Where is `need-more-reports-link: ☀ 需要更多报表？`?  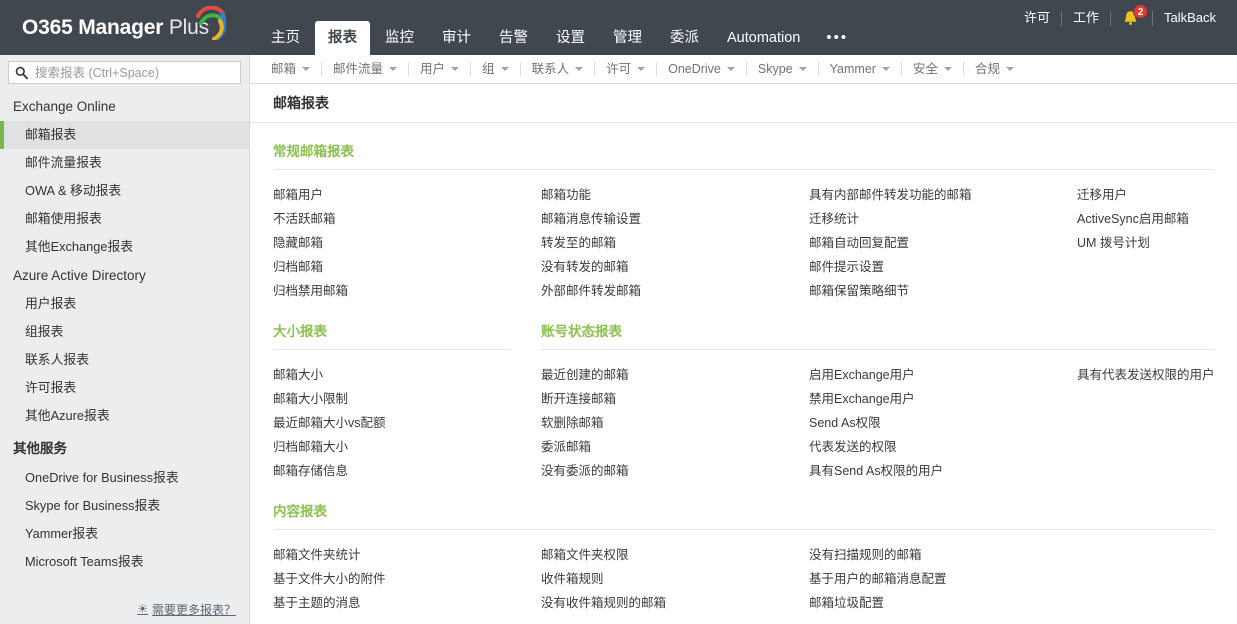
need-more-reports-link: ☀ 需要更多报表？ is located at coordinates (186, 609).